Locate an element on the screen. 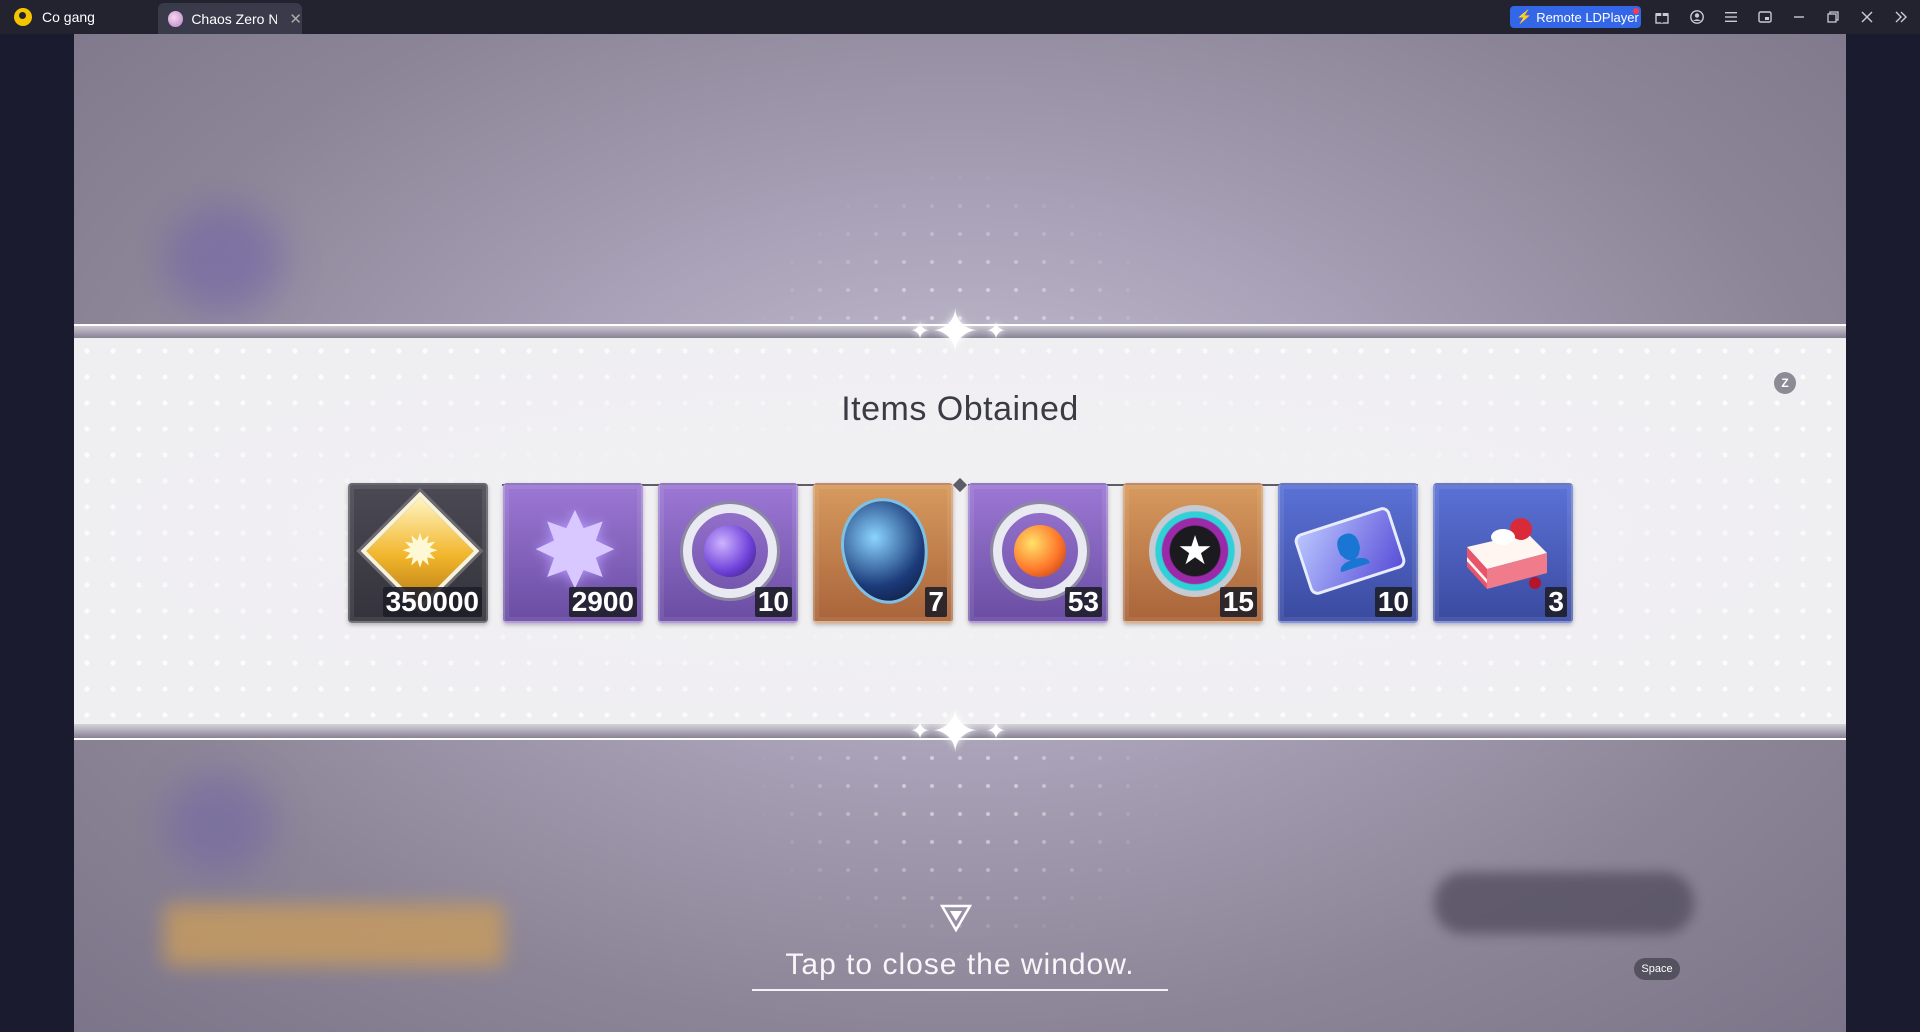 Image resolution: width=1920 pixels, height=1032 pixels. tab-home-label: Co gang is located at coordinates (68, 17).